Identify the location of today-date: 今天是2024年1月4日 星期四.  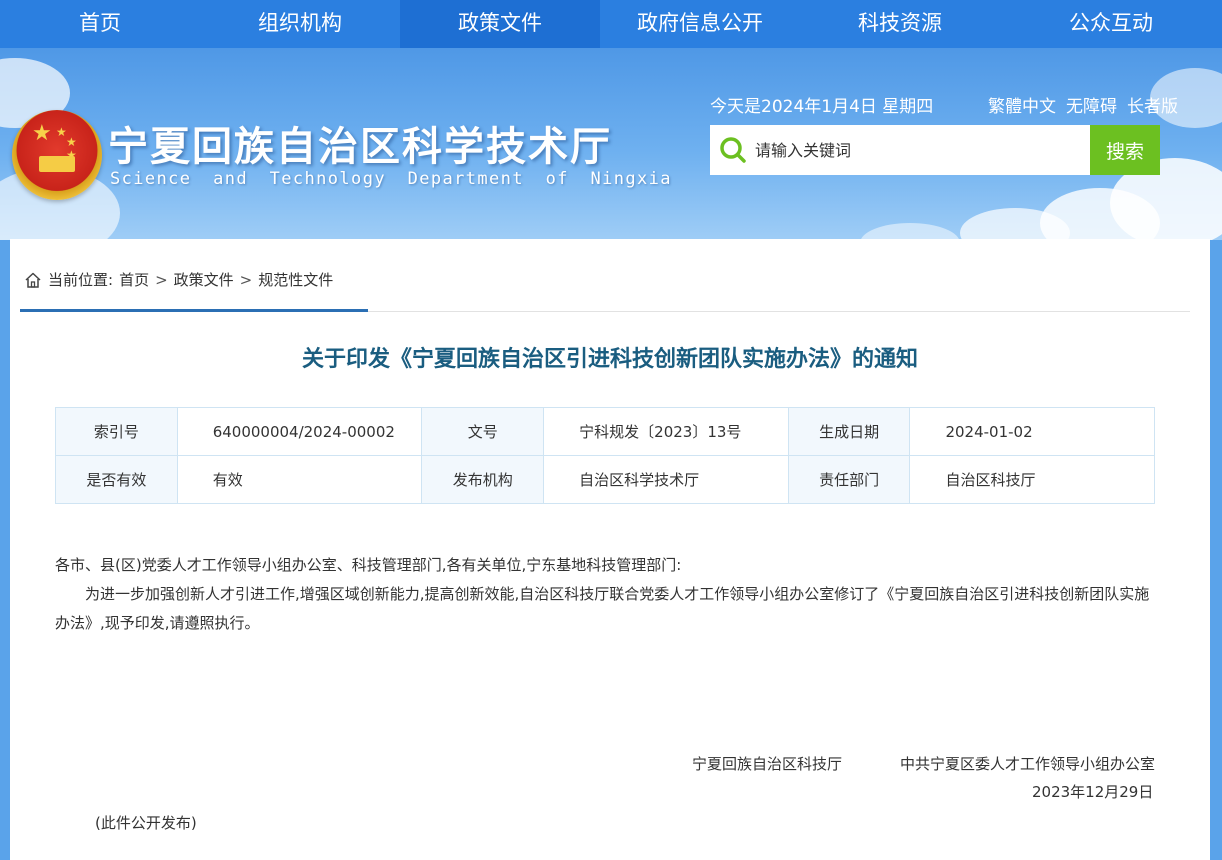
(822, 107).